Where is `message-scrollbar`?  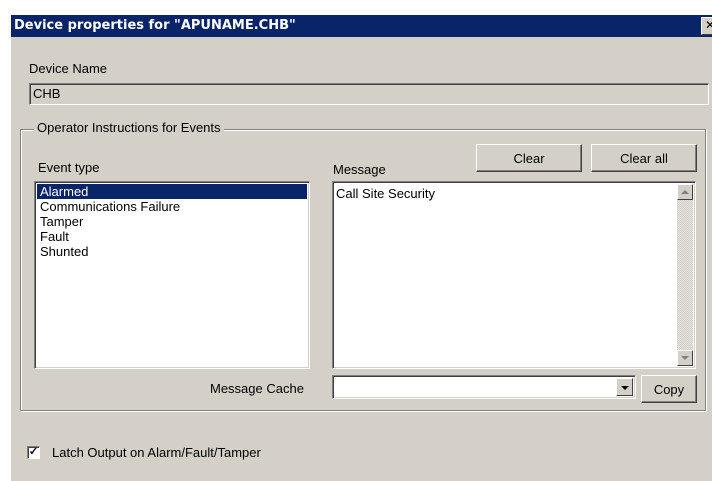
message-scrollbar is located at coordinates (685, 275).